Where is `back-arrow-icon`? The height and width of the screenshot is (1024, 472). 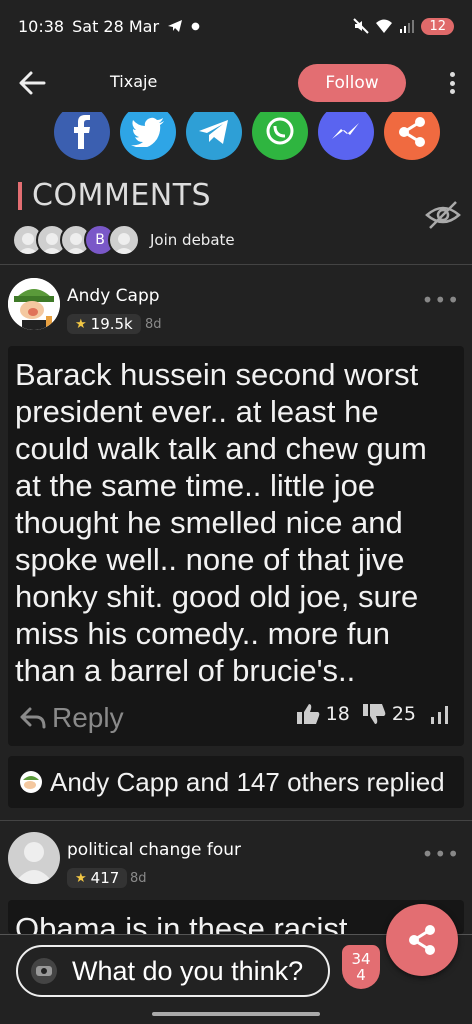
back-arrow-icon is located at coordinates (33, 83).